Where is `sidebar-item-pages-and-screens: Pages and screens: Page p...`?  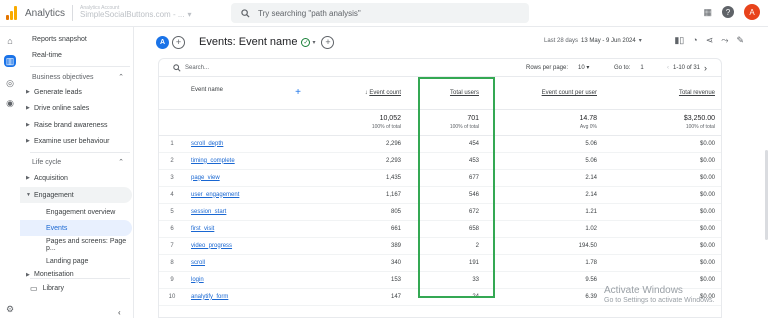 sidebar-item-pages-and-screens: Pages and screens: Page p... is located at coordinates (76, 245).